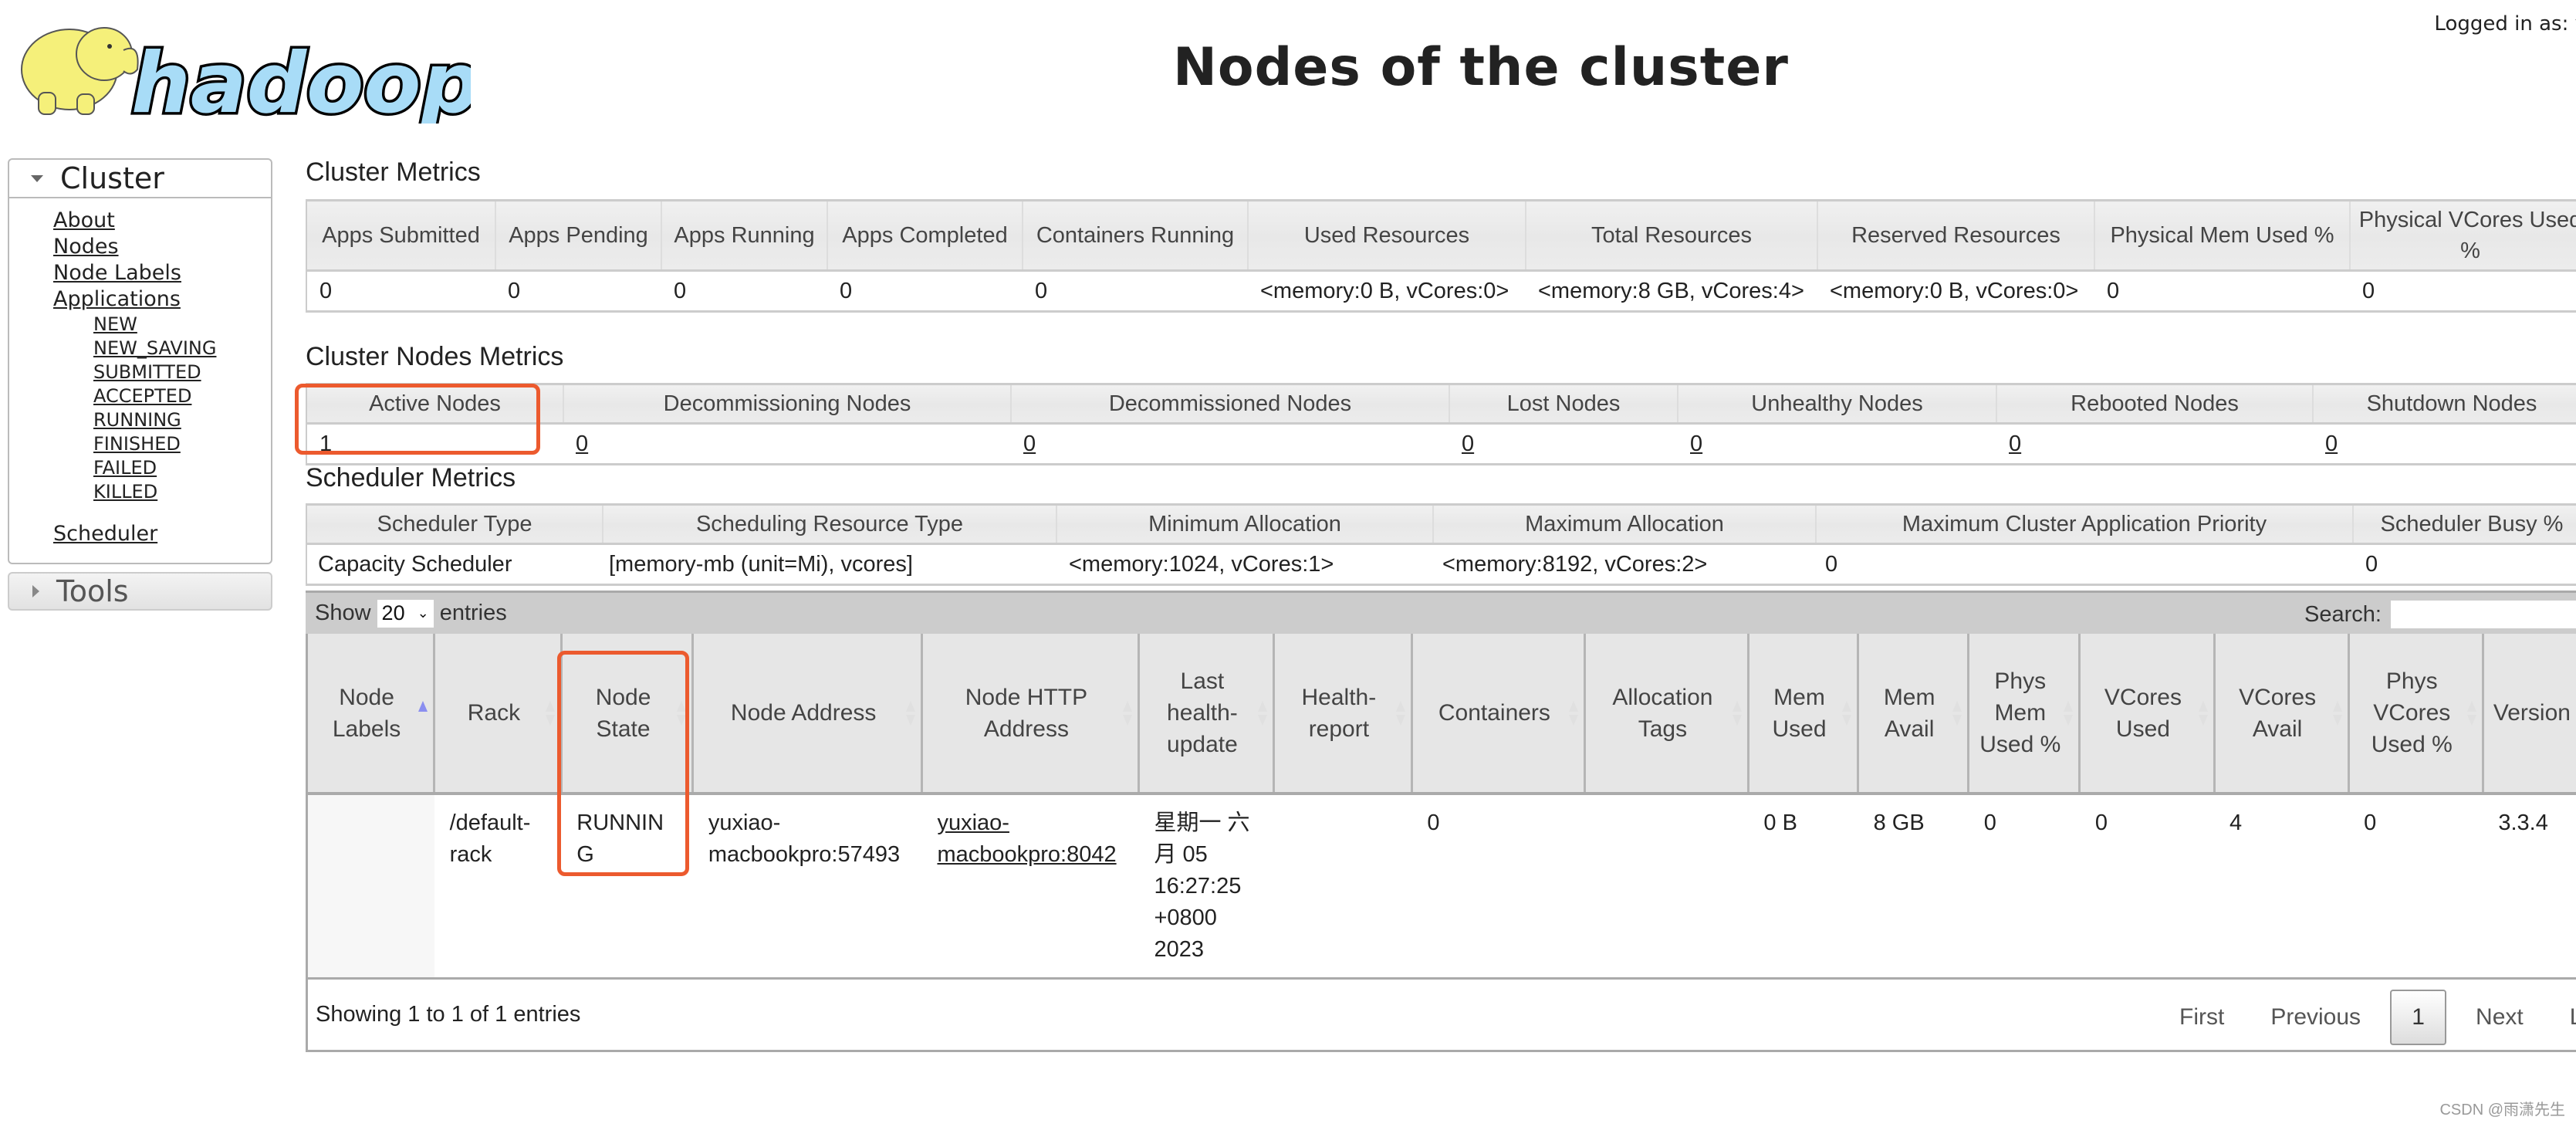  I want to click on containers-running-value: 0, so click(1041, 291).